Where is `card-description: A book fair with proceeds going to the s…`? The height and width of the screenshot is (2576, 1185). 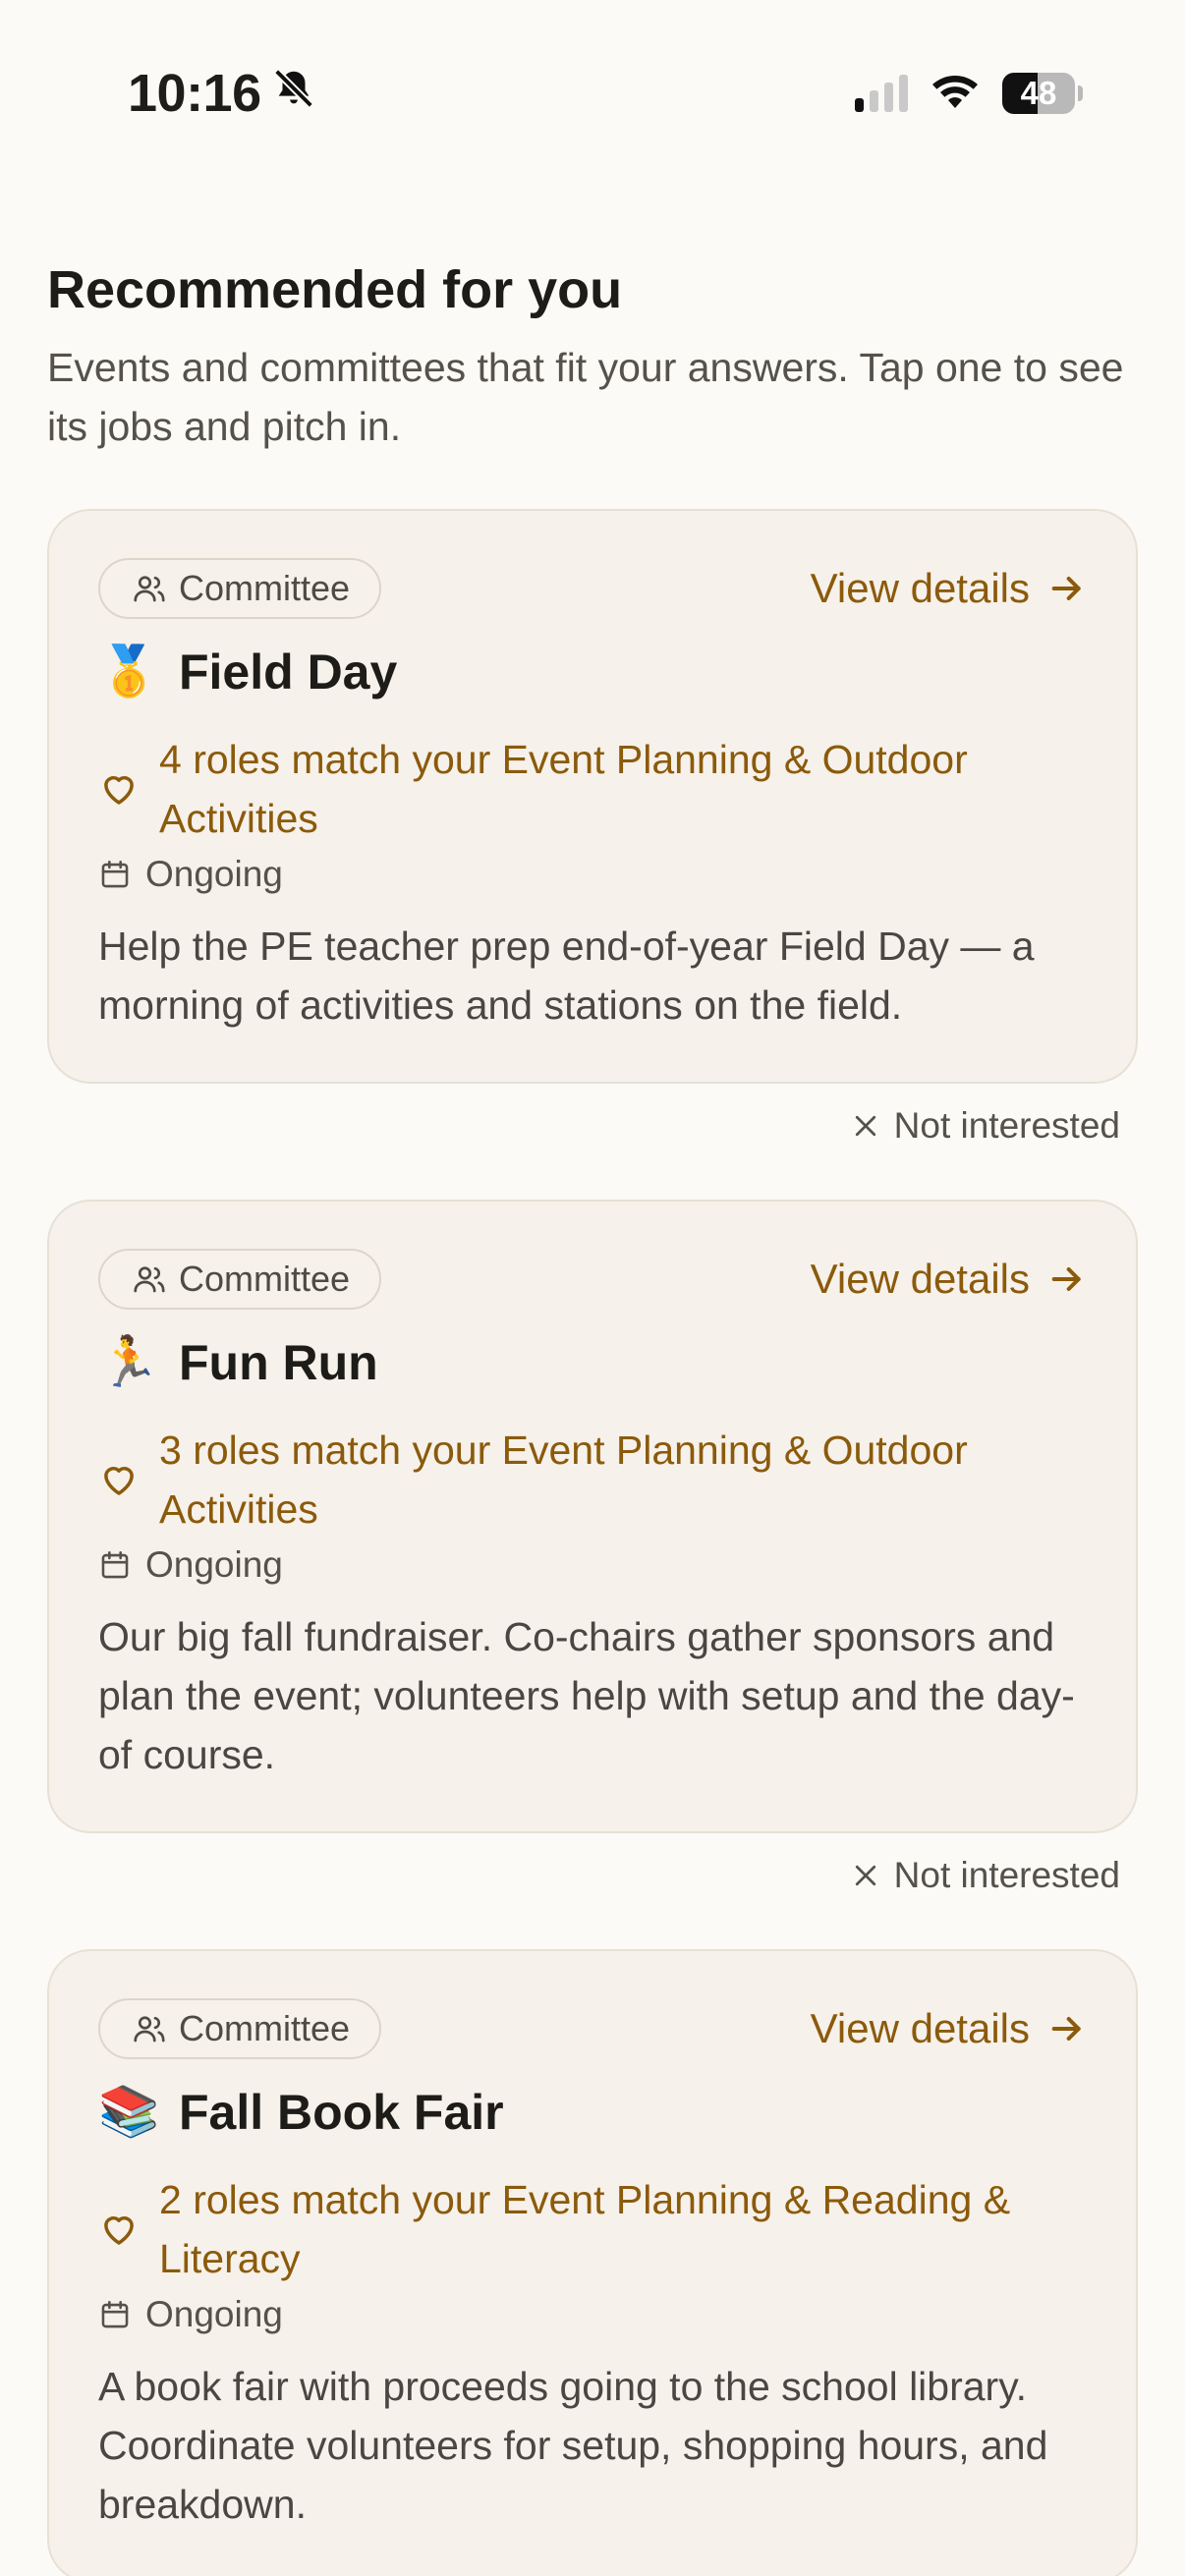
card-description: A book fair with proceeds going to the s… is located at coordinates (573, 2445).